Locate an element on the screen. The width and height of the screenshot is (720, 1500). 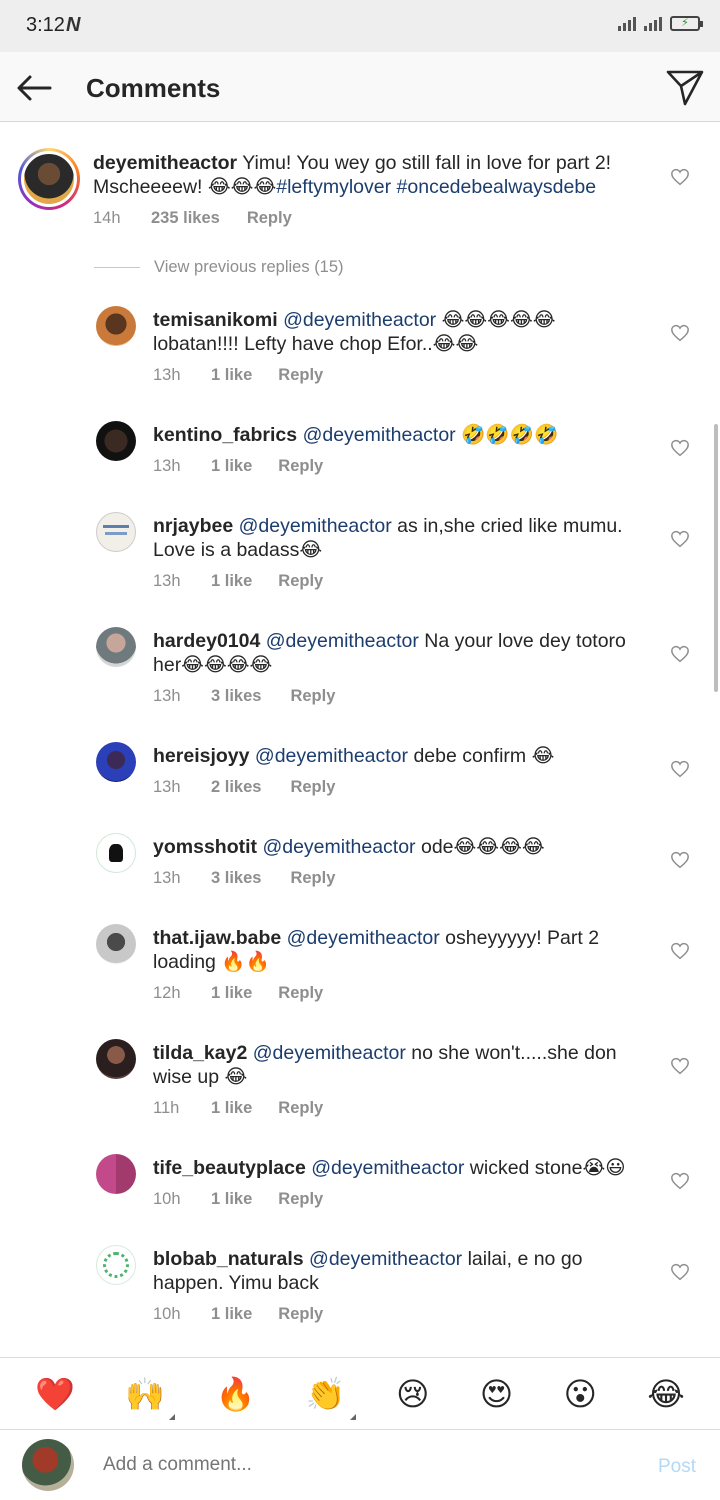
clapping-emoji-button: 👏 is located at coordinates (331, 1399).